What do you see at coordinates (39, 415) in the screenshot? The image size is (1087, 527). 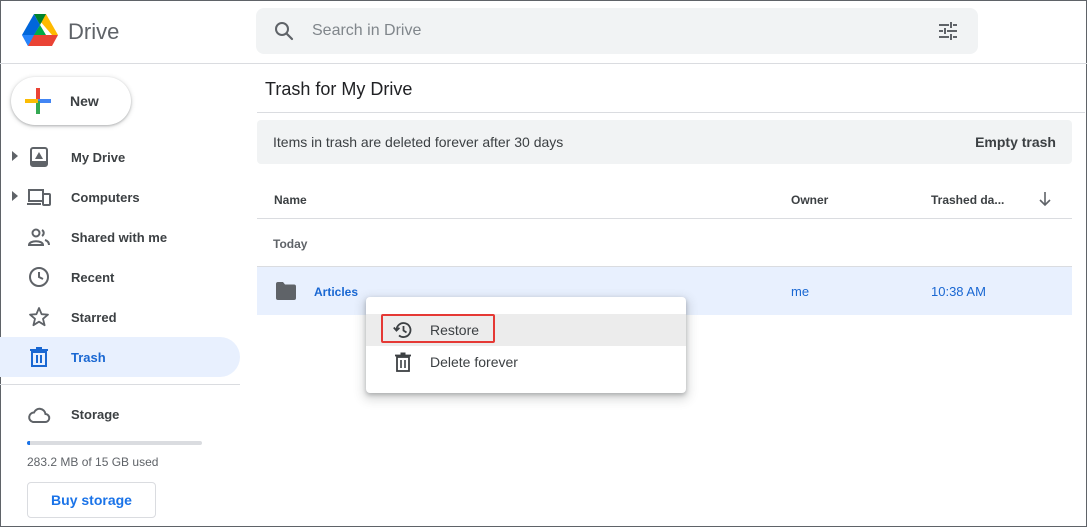 I see `cloud-icon` at bounding box center [39, 415].